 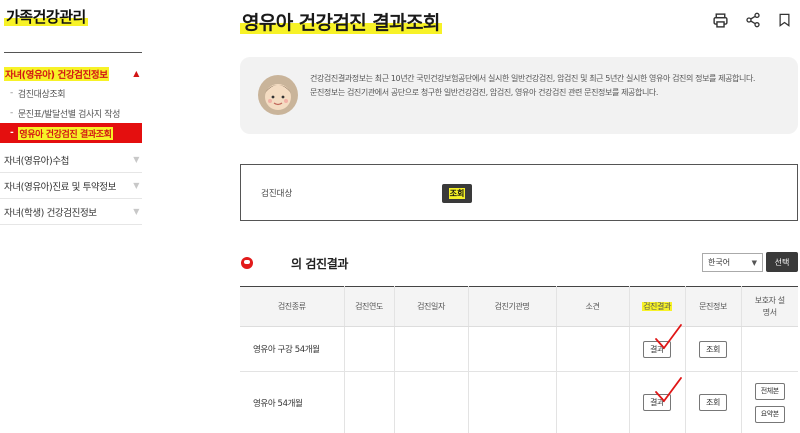 What do you see at coordinates (754, 262) in the screenshot?
I see `chevron-down-icon: ▼` at bounding box center [754, 262].